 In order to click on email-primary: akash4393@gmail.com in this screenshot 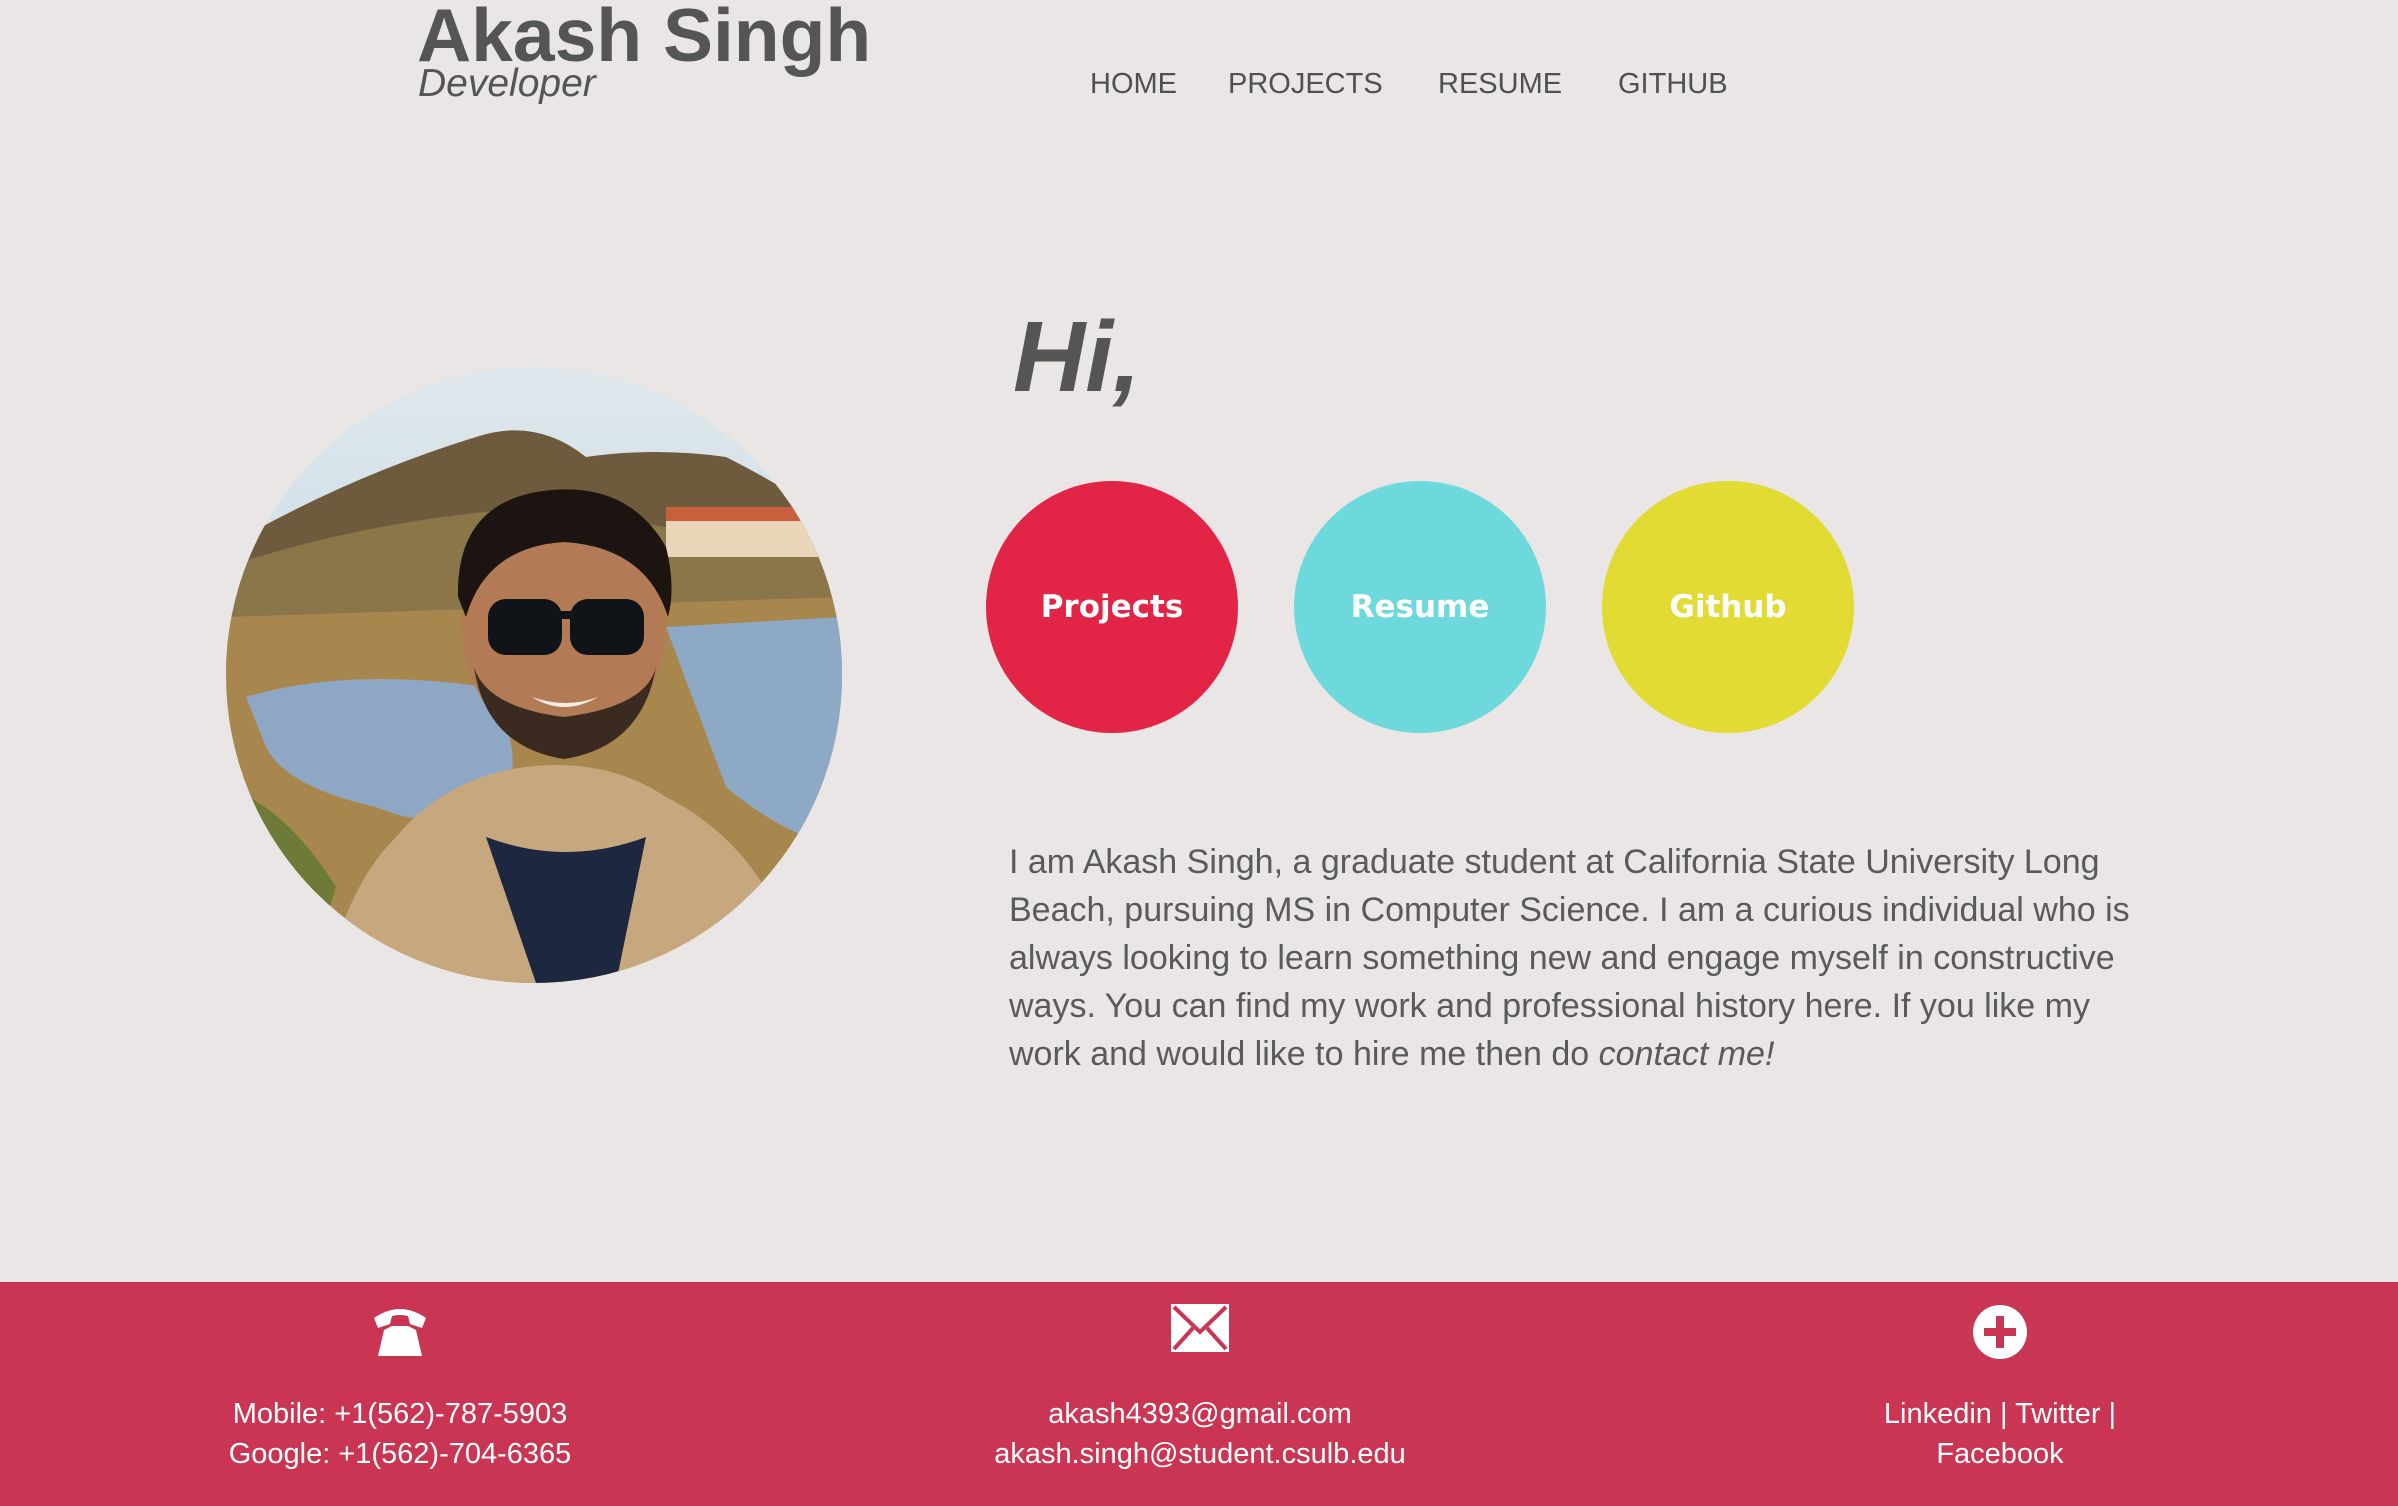, I will do `click(1200, 1414)`.